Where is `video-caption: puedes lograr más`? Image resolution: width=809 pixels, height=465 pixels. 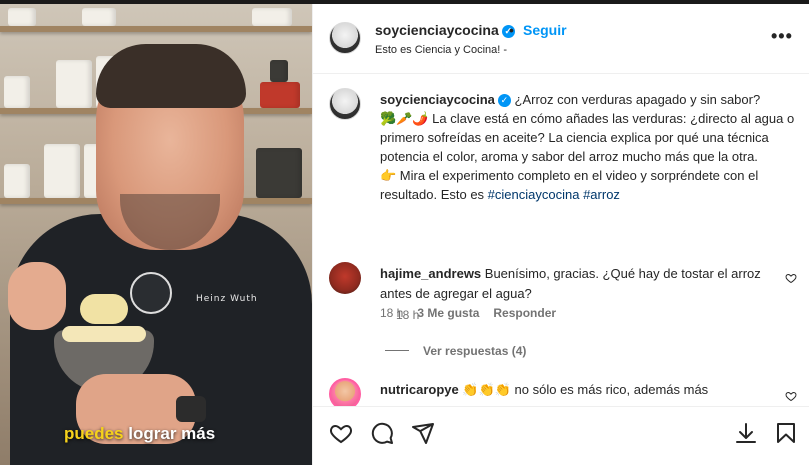 video-caption: puedes lograr más is located at coordinates (139, 434).